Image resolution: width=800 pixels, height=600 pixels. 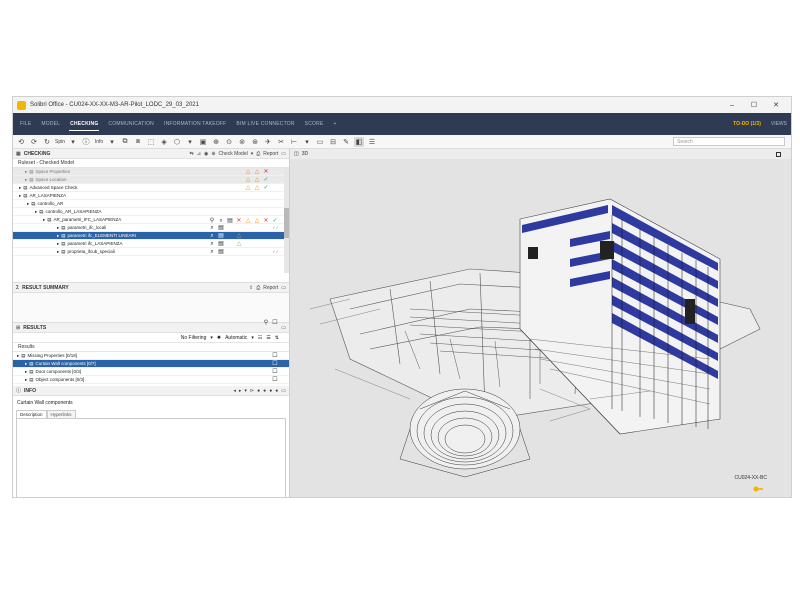 I want to click on rule-row: ▸ ▤ proprieta_ifcub_speciali ⌕ ▤ ✓✓, so click(x=151, y=252).